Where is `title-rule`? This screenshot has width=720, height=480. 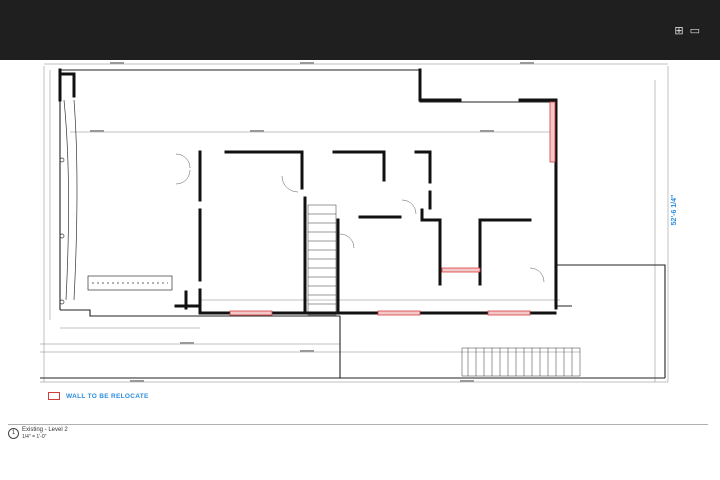 title-rule is located at coordinates (358, 424).